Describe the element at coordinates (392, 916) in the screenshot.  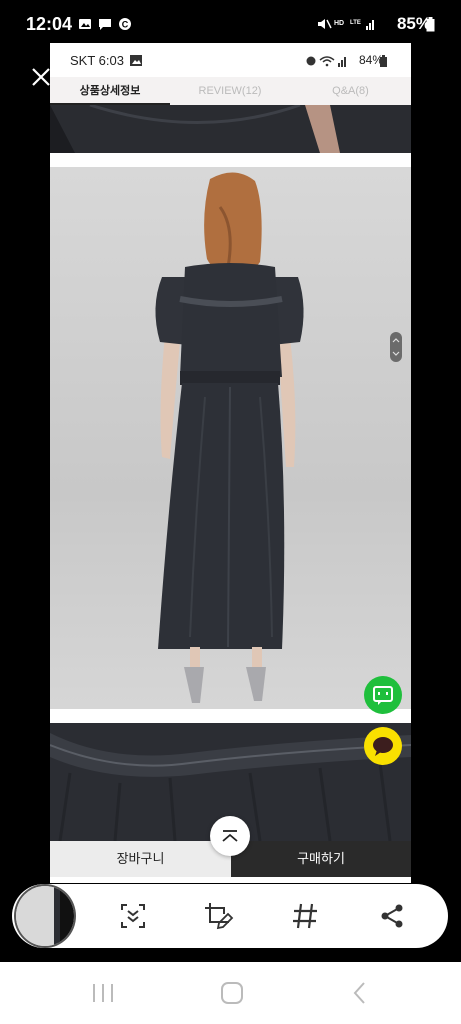
I see `share-icon` at that location.